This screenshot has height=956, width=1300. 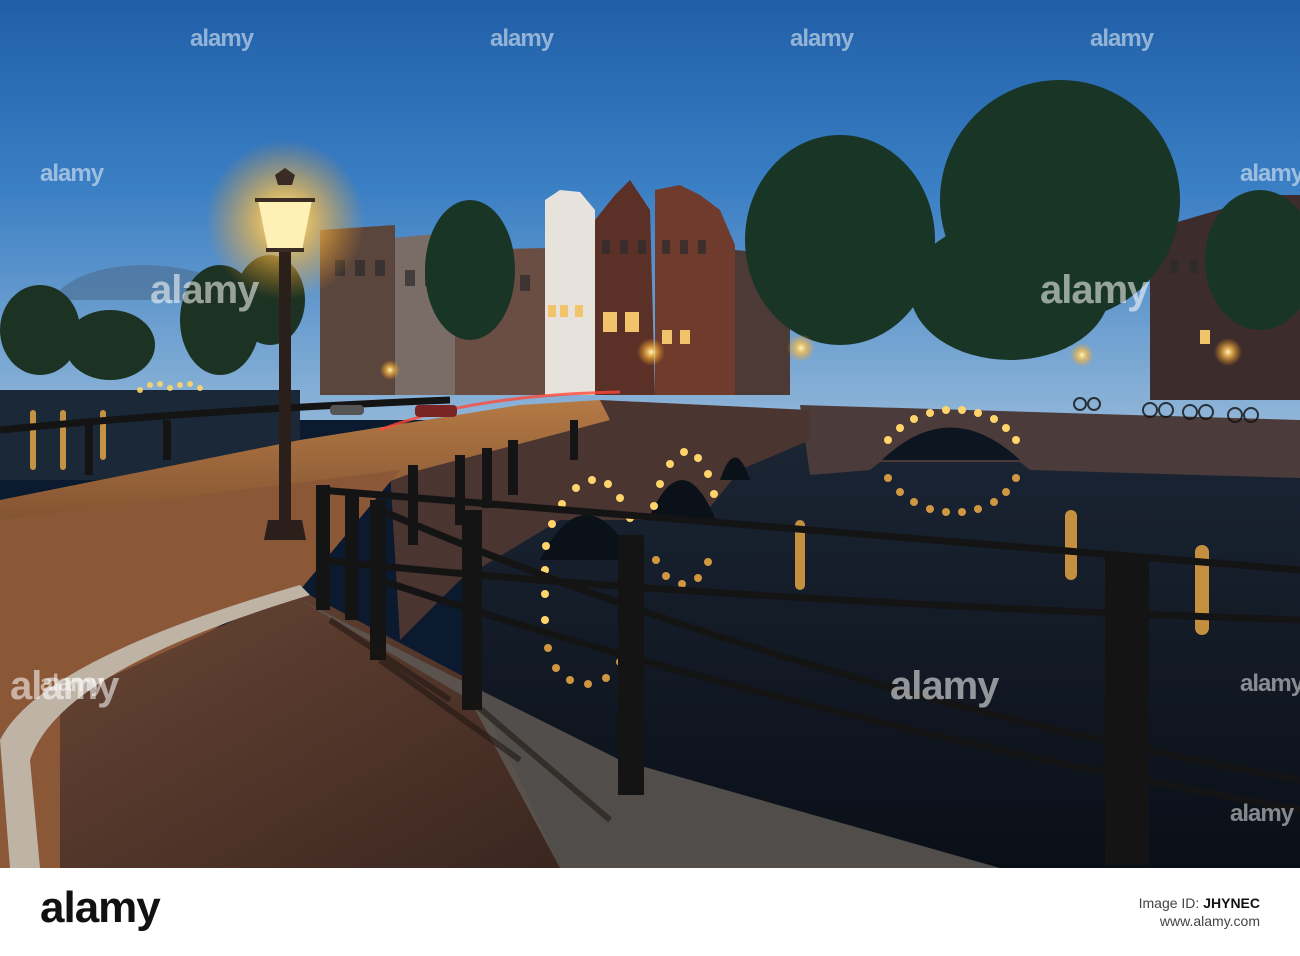 I want to click on image-meta: Image ID: JHYNEC www.alamy.com, so click(x=1199, y=912).